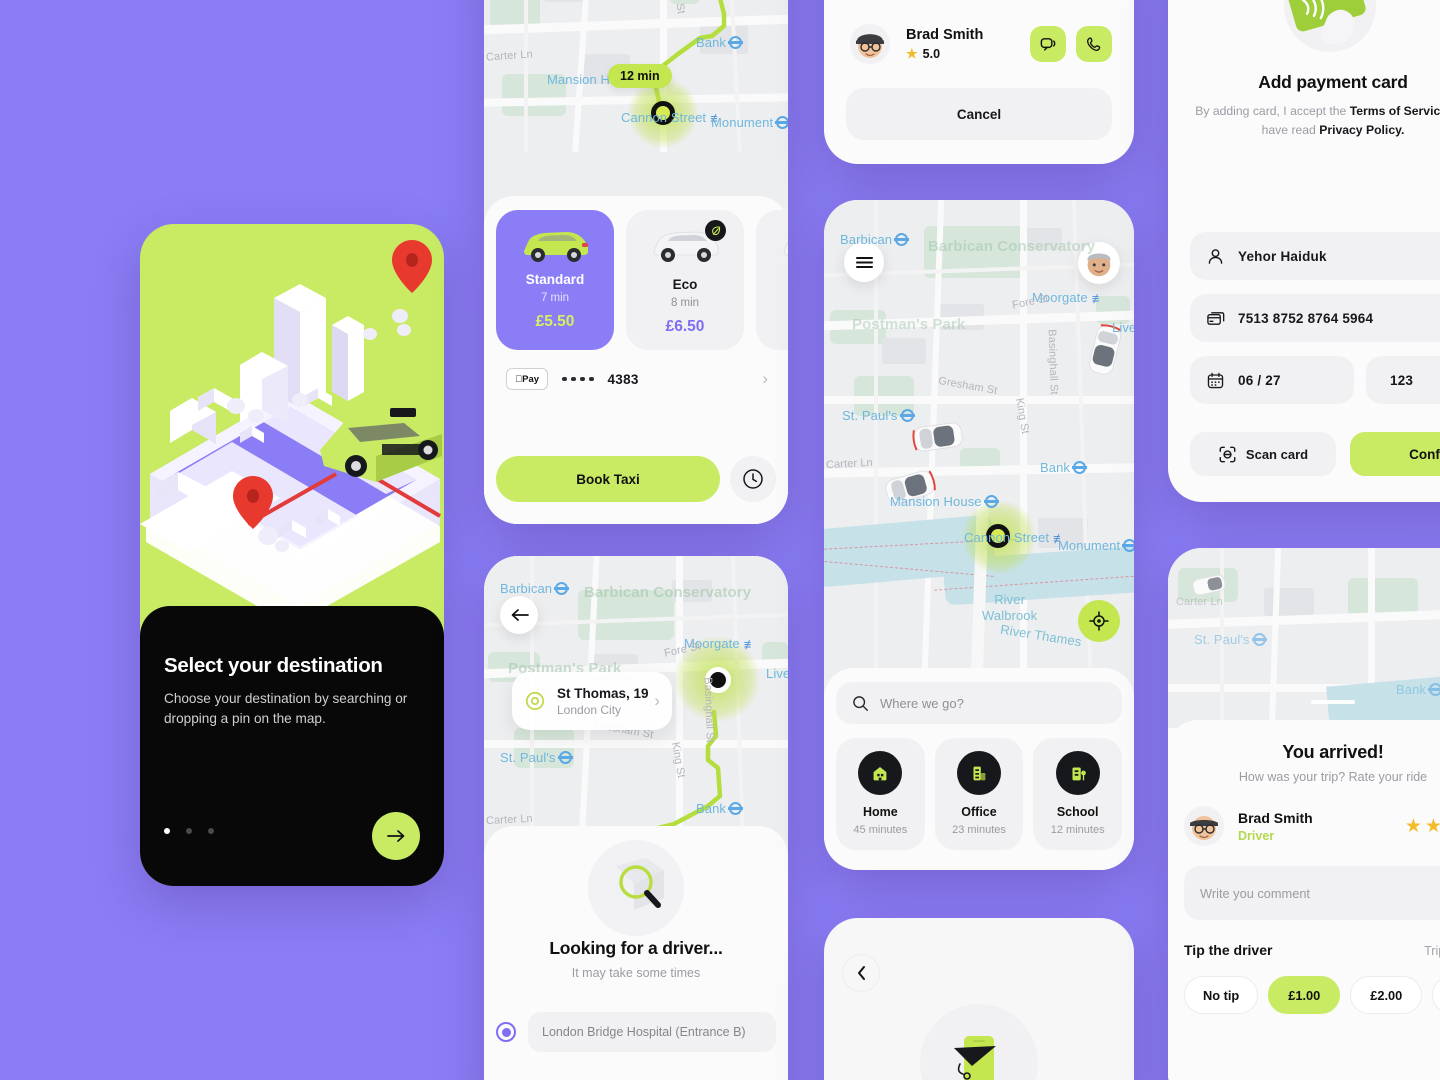  I want to click on shortcut-home: Home 45 minutes, so click(880, 794).